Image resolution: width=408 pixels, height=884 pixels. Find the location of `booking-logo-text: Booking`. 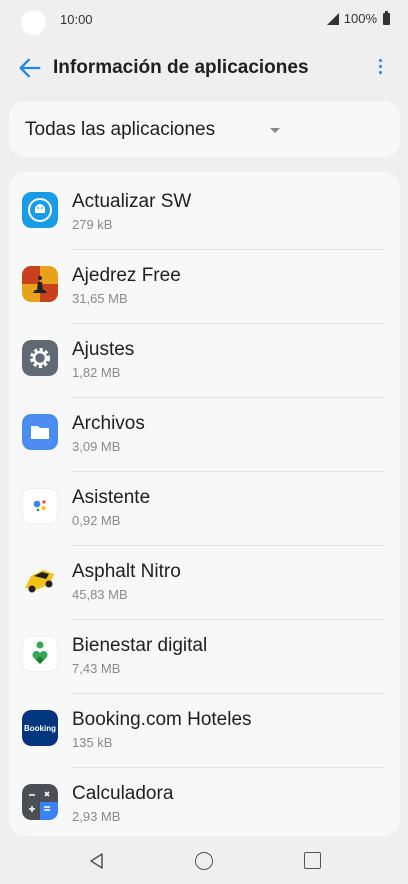

booking-logo-text: Booking is located at coordinates (40, 728).